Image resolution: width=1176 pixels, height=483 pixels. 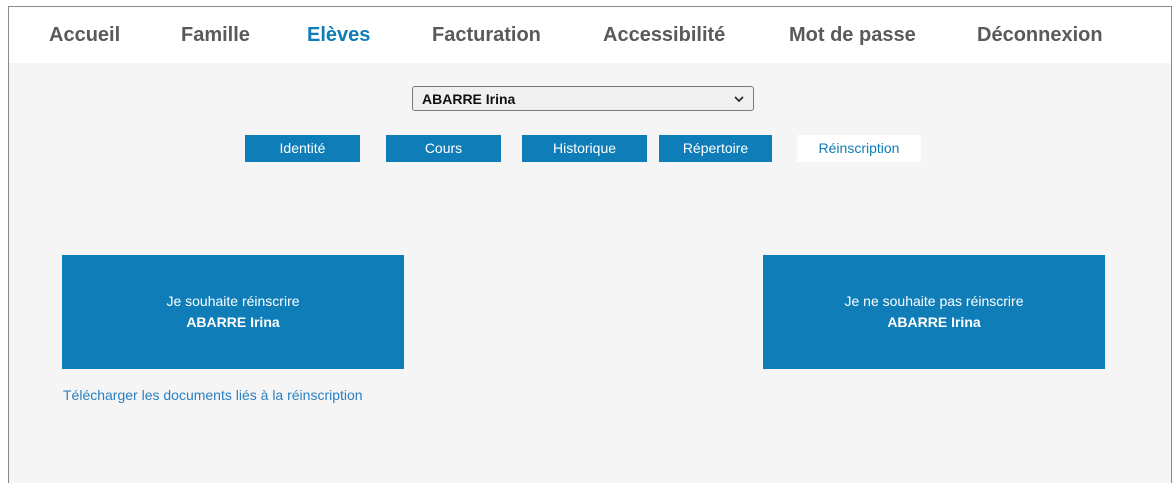 I want to click on tab-cours: Cours, so click(x=443, y=148).